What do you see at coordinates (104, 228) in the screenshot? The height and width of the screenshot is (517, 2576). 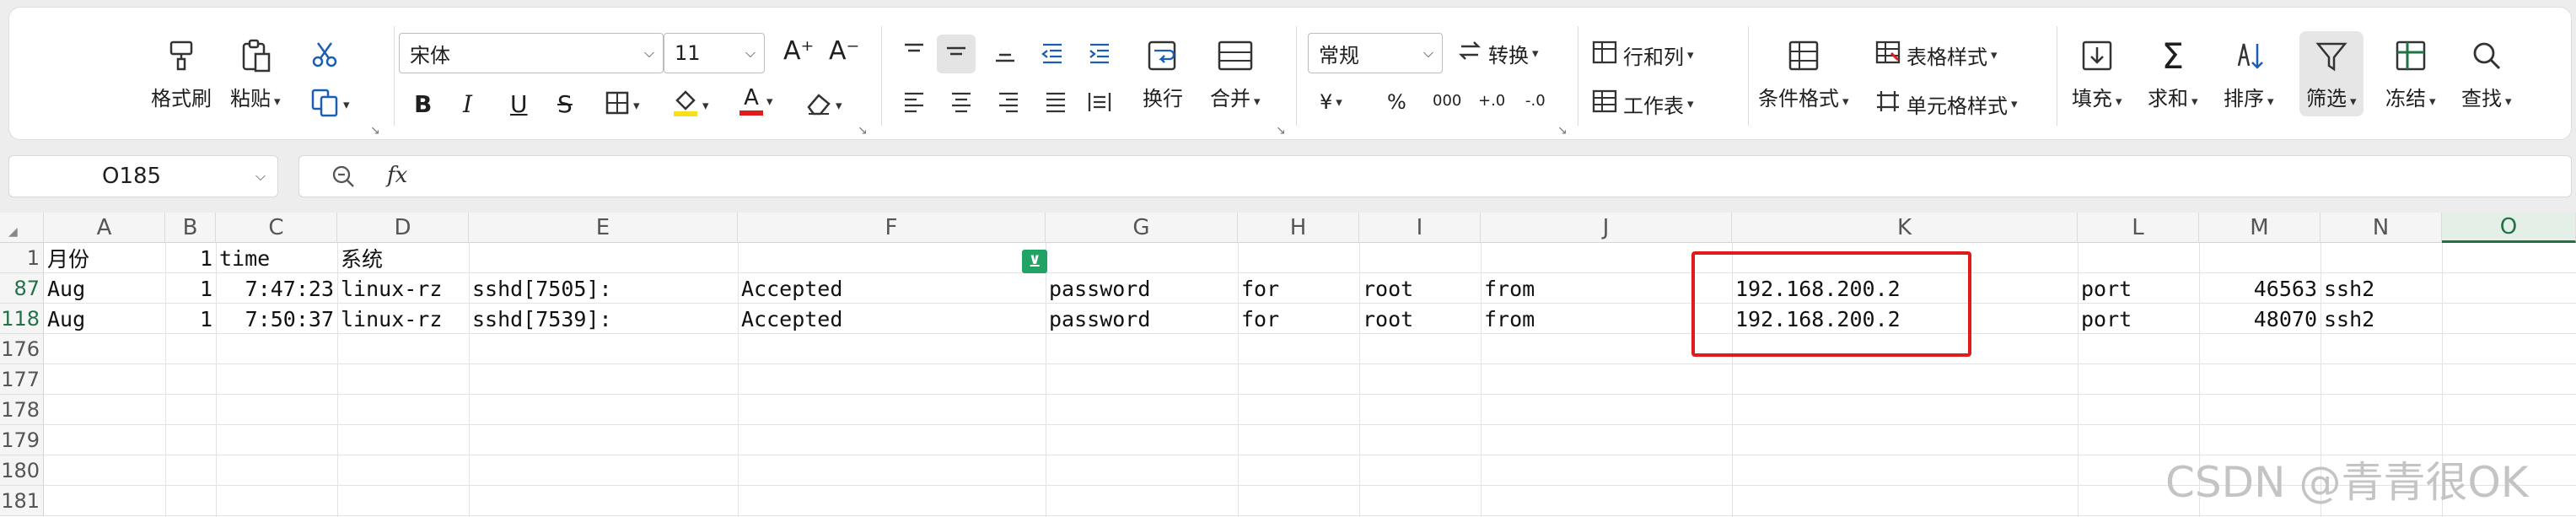 I see `column-header-a: A` at bounding box center [104, 228].